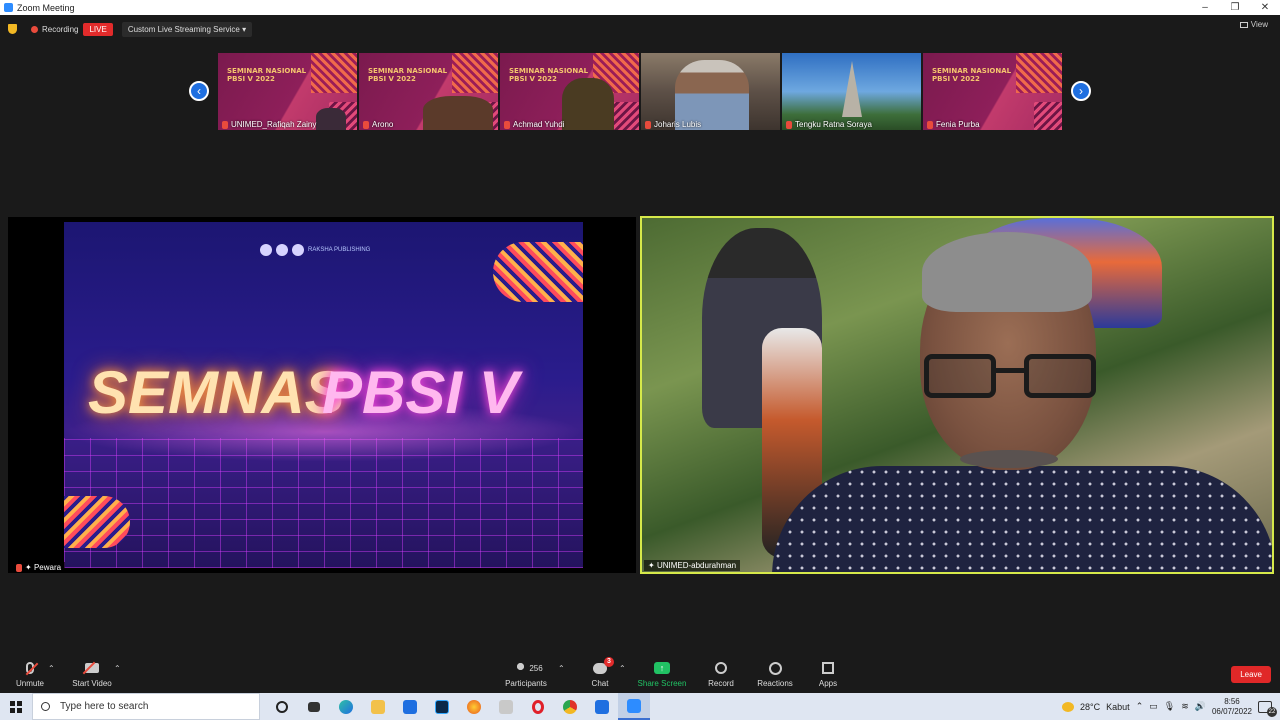 The image size is (1280, 720). Describe the element at coordinates (634, 706) in the screenshot. I see `zoom-taskbar-icon` at that location.